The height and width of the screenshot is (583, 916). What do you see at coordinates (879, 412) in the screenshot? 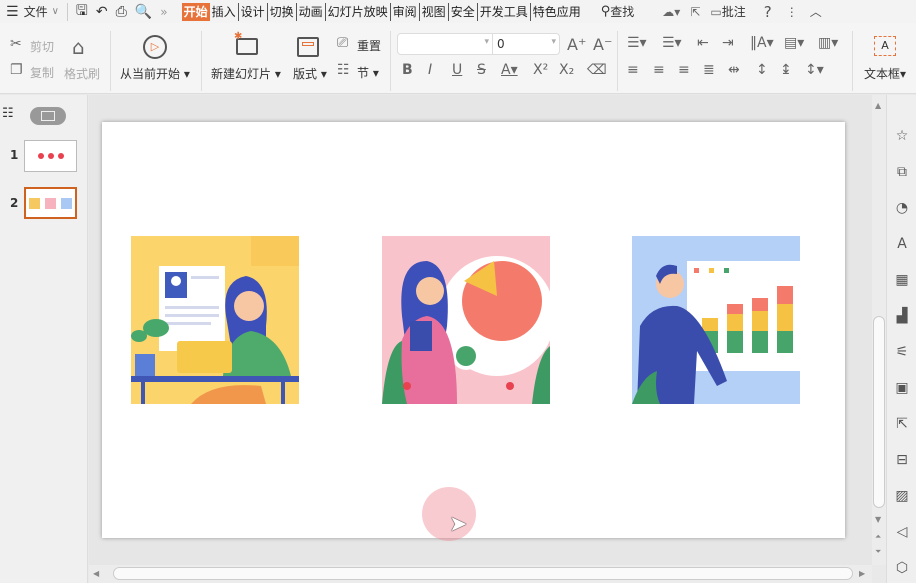
I see `vertical-scroll-thumb` at bounding box center [879, 412].